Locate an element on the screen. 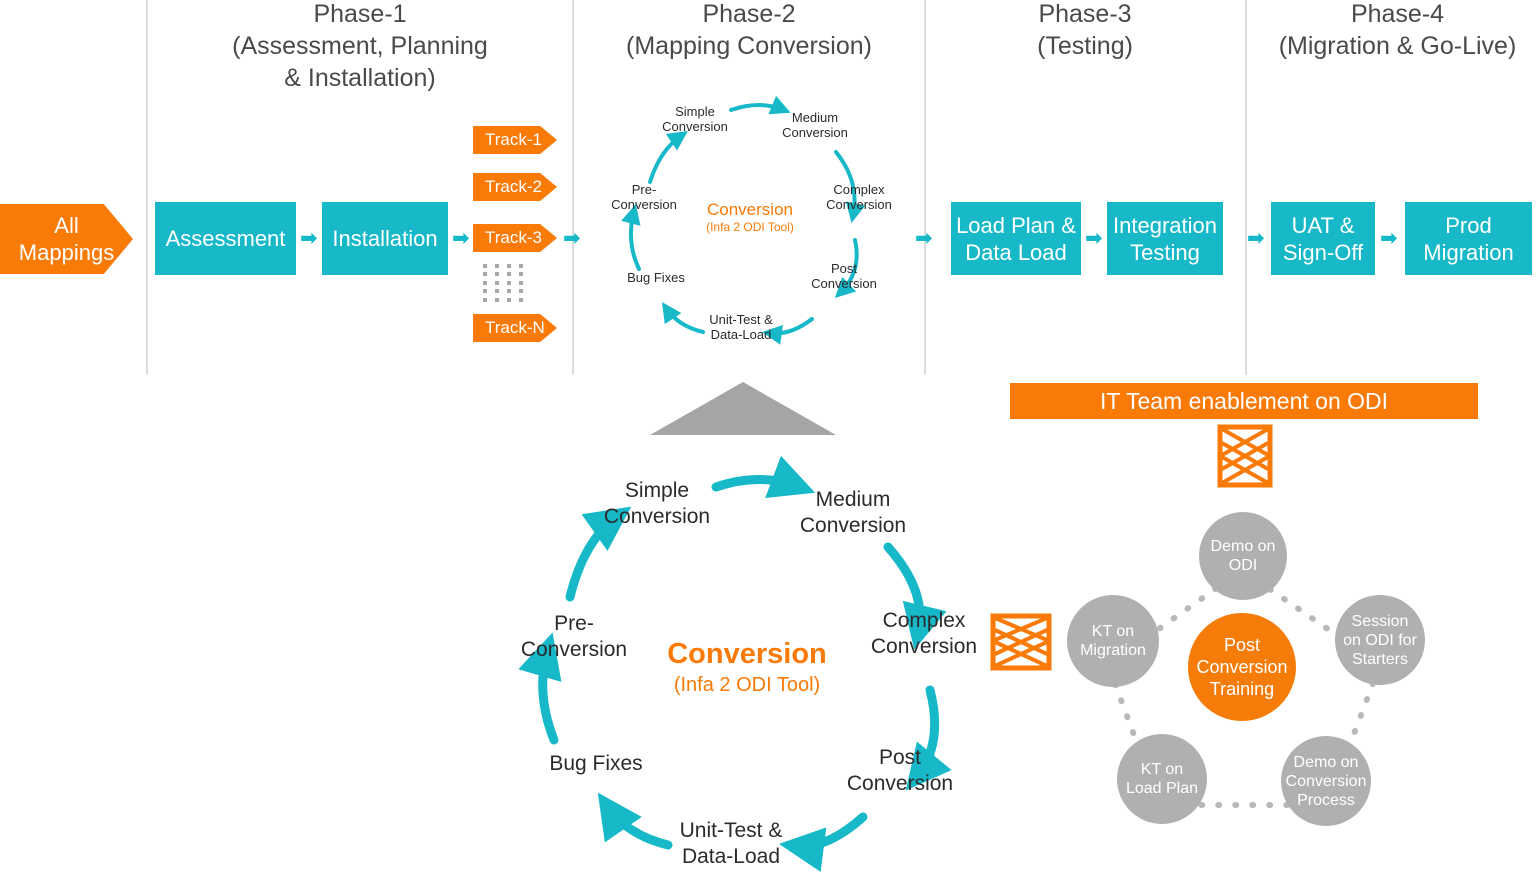  connector-arrow-uat-prod: ➡ is located at coordinates (1389, 238).